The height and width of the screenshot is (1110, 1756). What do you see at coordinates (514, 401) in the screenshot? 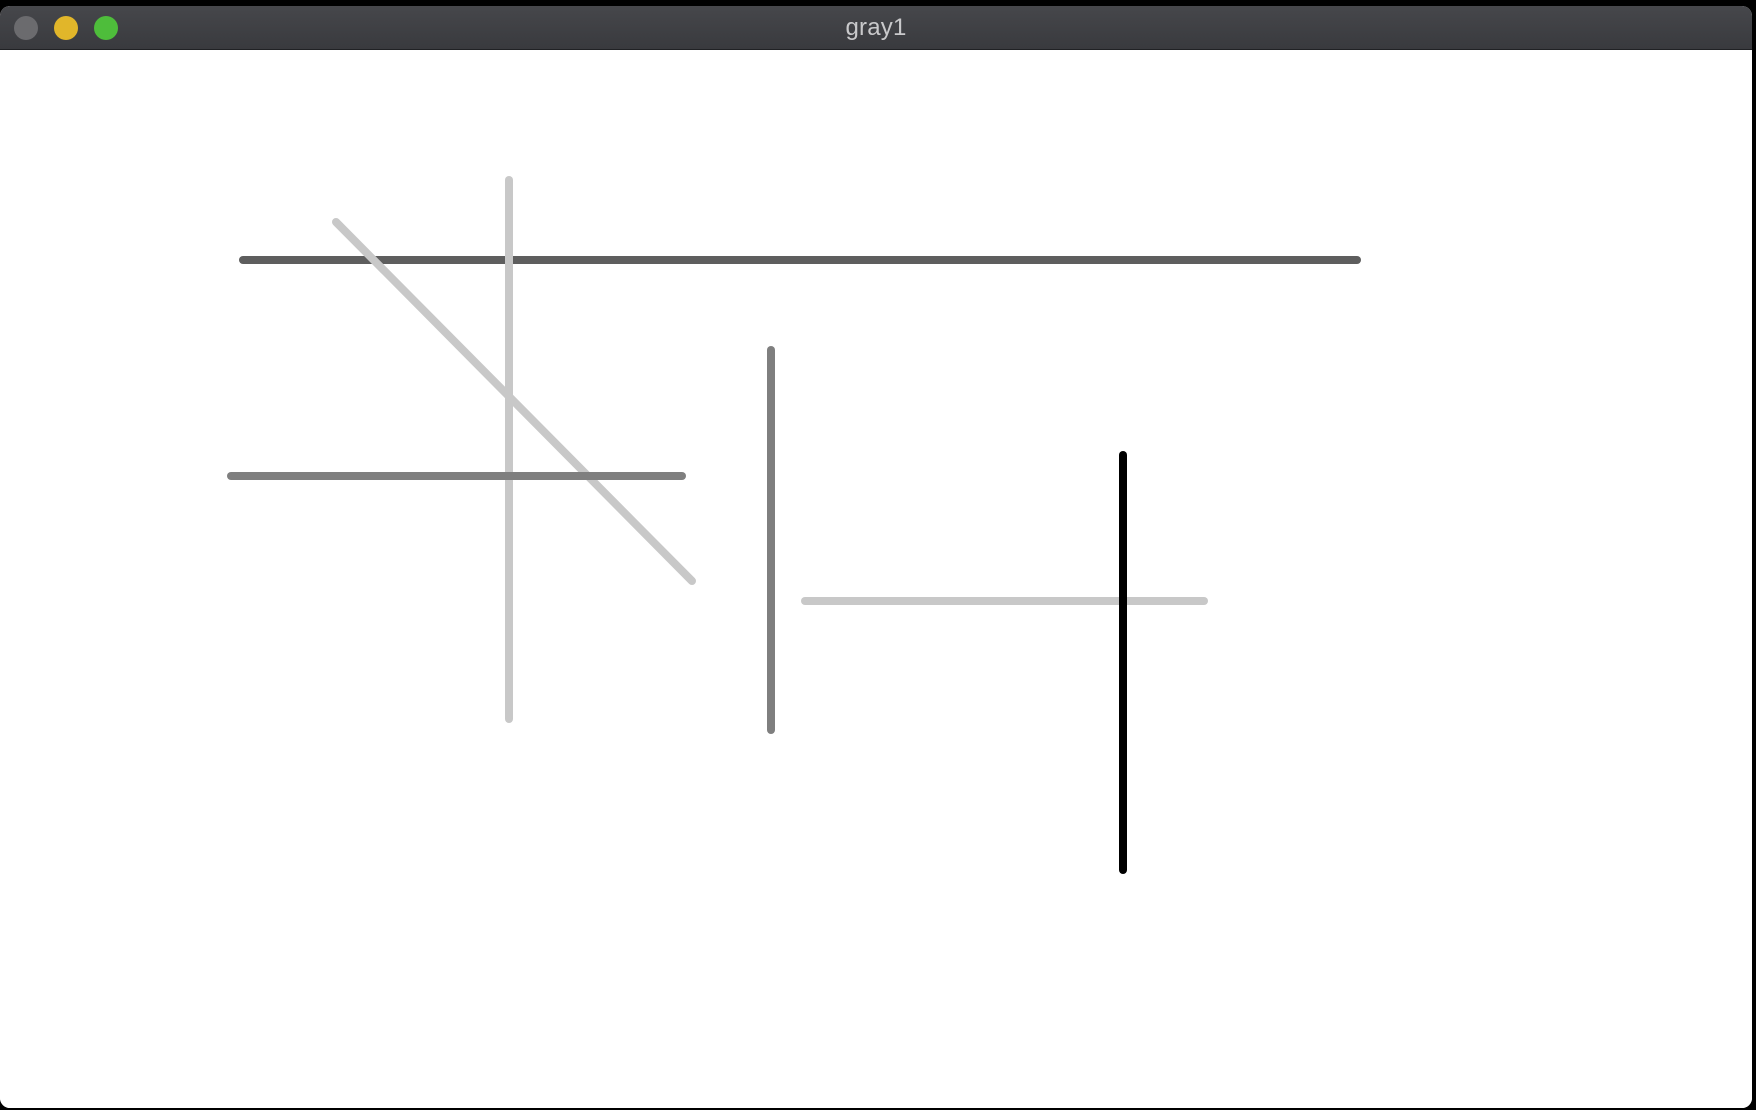
I see `light-gray-diagonal-line` at bounding box center [514, 401].